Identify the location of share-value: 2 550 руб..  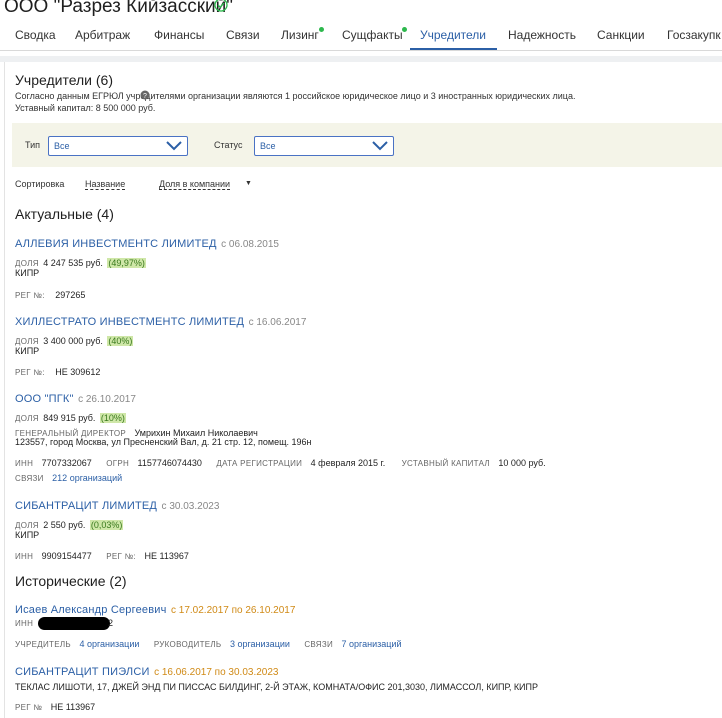
(64, 525).